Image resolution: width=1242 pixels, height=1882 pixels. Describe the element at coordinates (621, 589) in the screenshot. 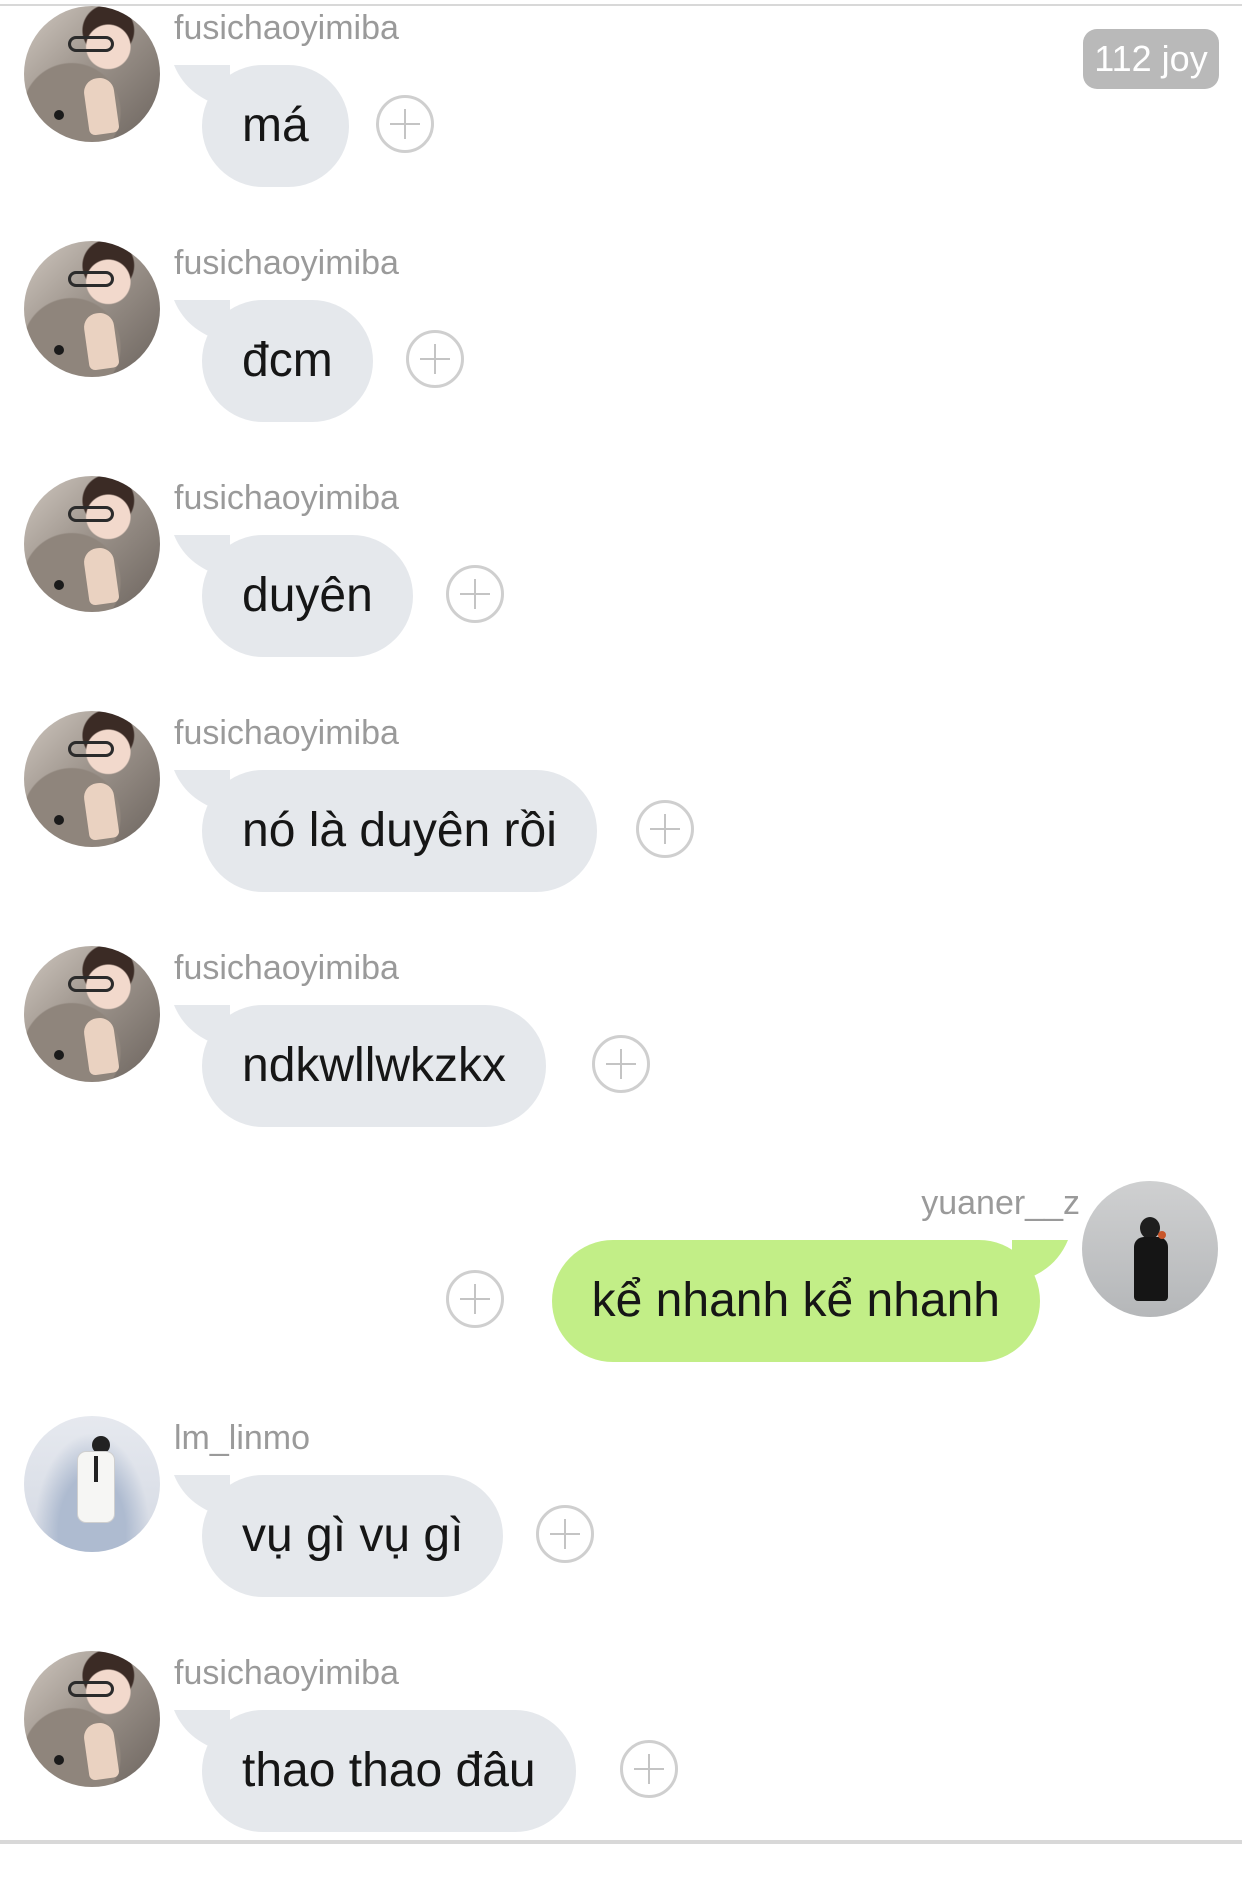

I see `message-row: fusichaoyimiba duyên` at that location.